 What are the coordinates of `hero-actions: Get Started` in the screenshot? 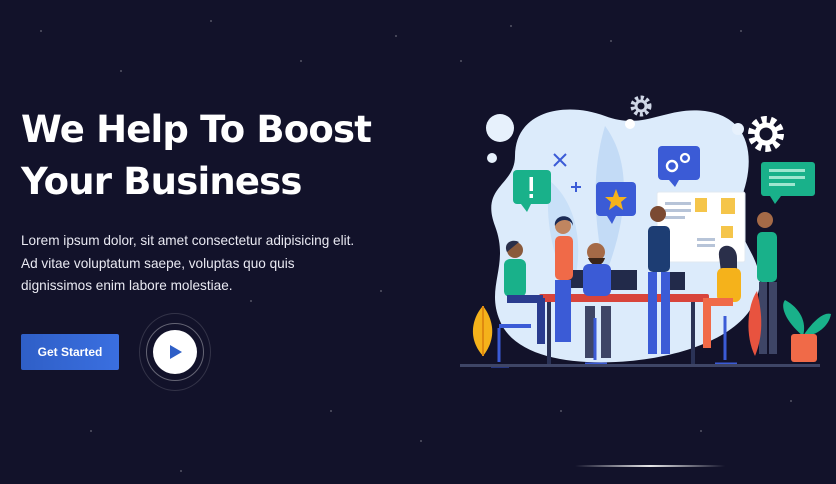 It's located at (121, 352).